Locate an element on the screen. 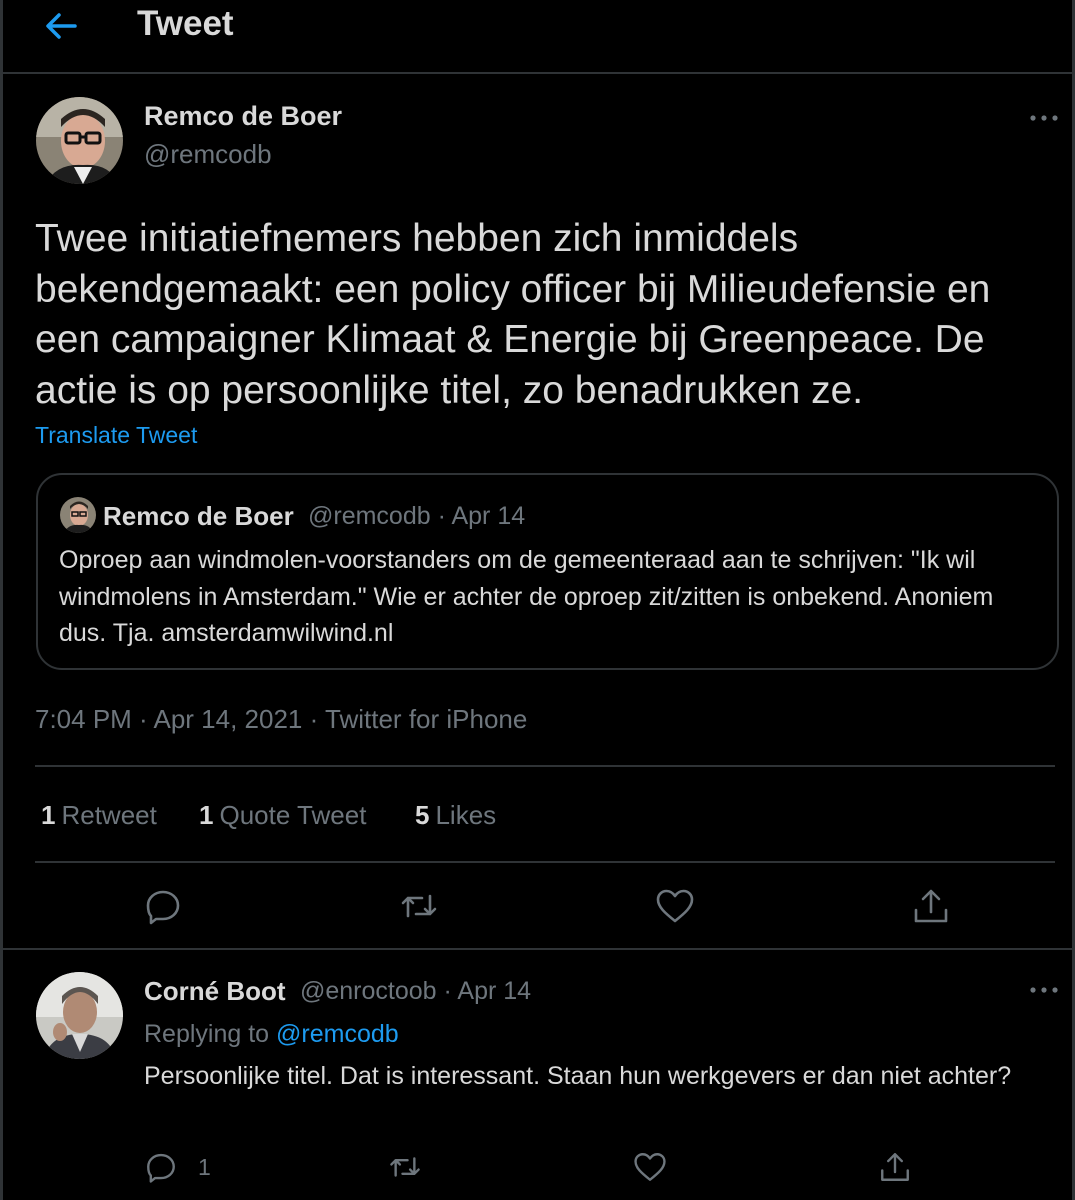 This screenshot has height=1200, width=1075. retweet-button is located at coordinates (419, 906).